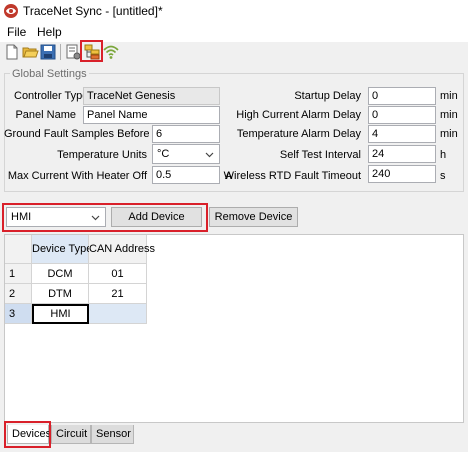 Image resolution: width=468 pixels, height=452 pixels. Describe the element at coordinates (402, 115) in the screenshot. I see `high-current-alarm-delay-field: 0` at that location.